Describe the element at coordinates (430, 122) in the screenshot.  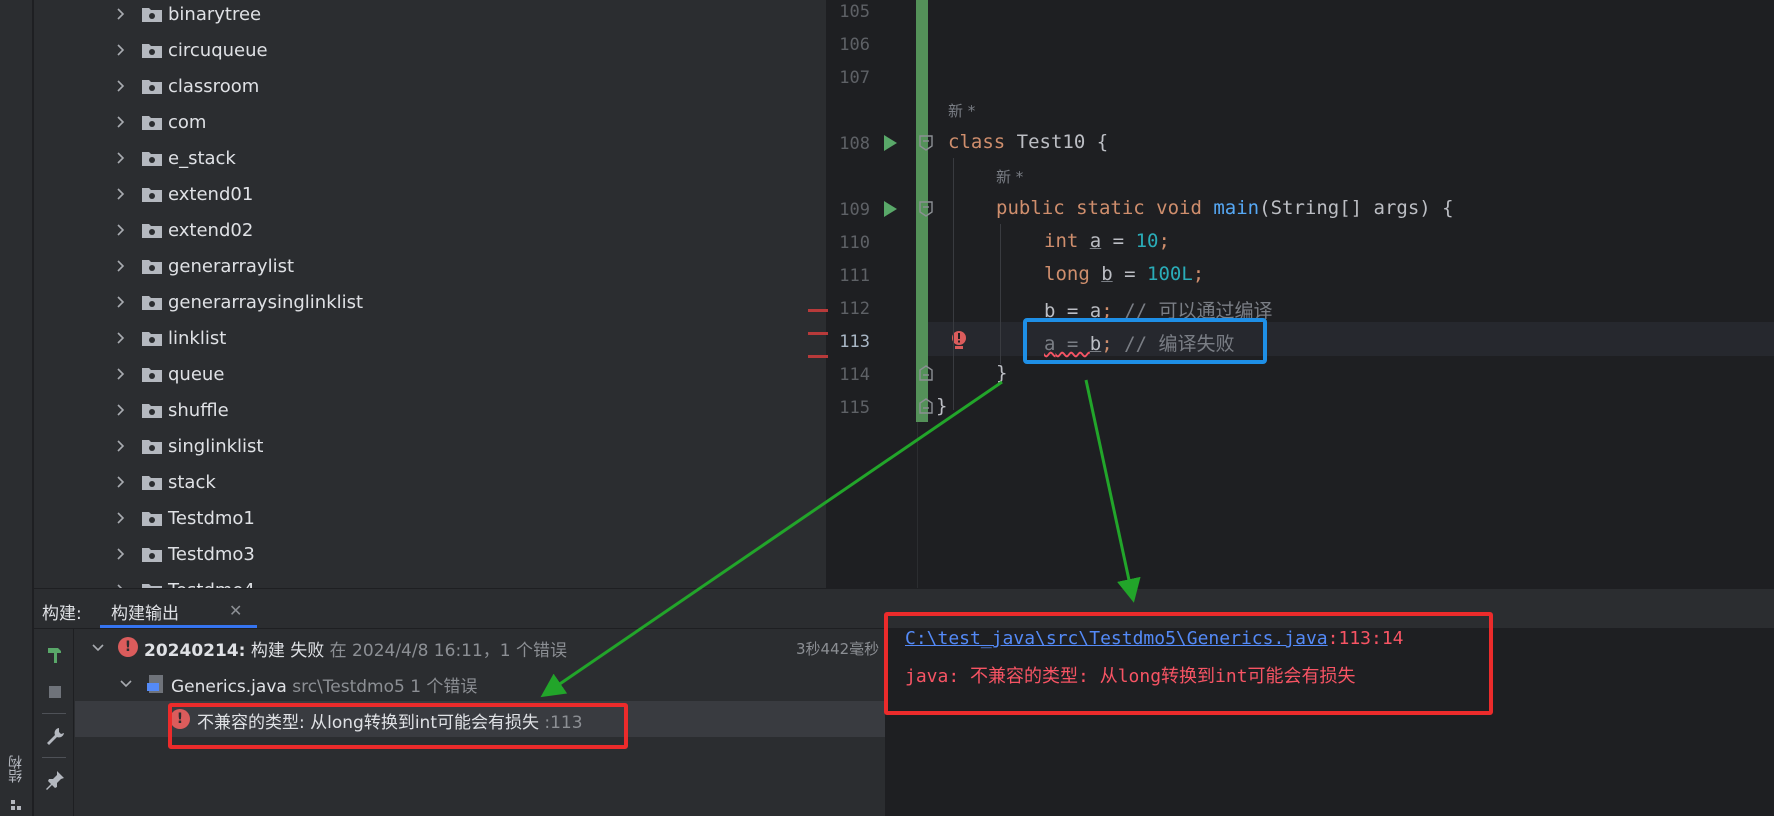
I see `tree-item-com: com` at that location.